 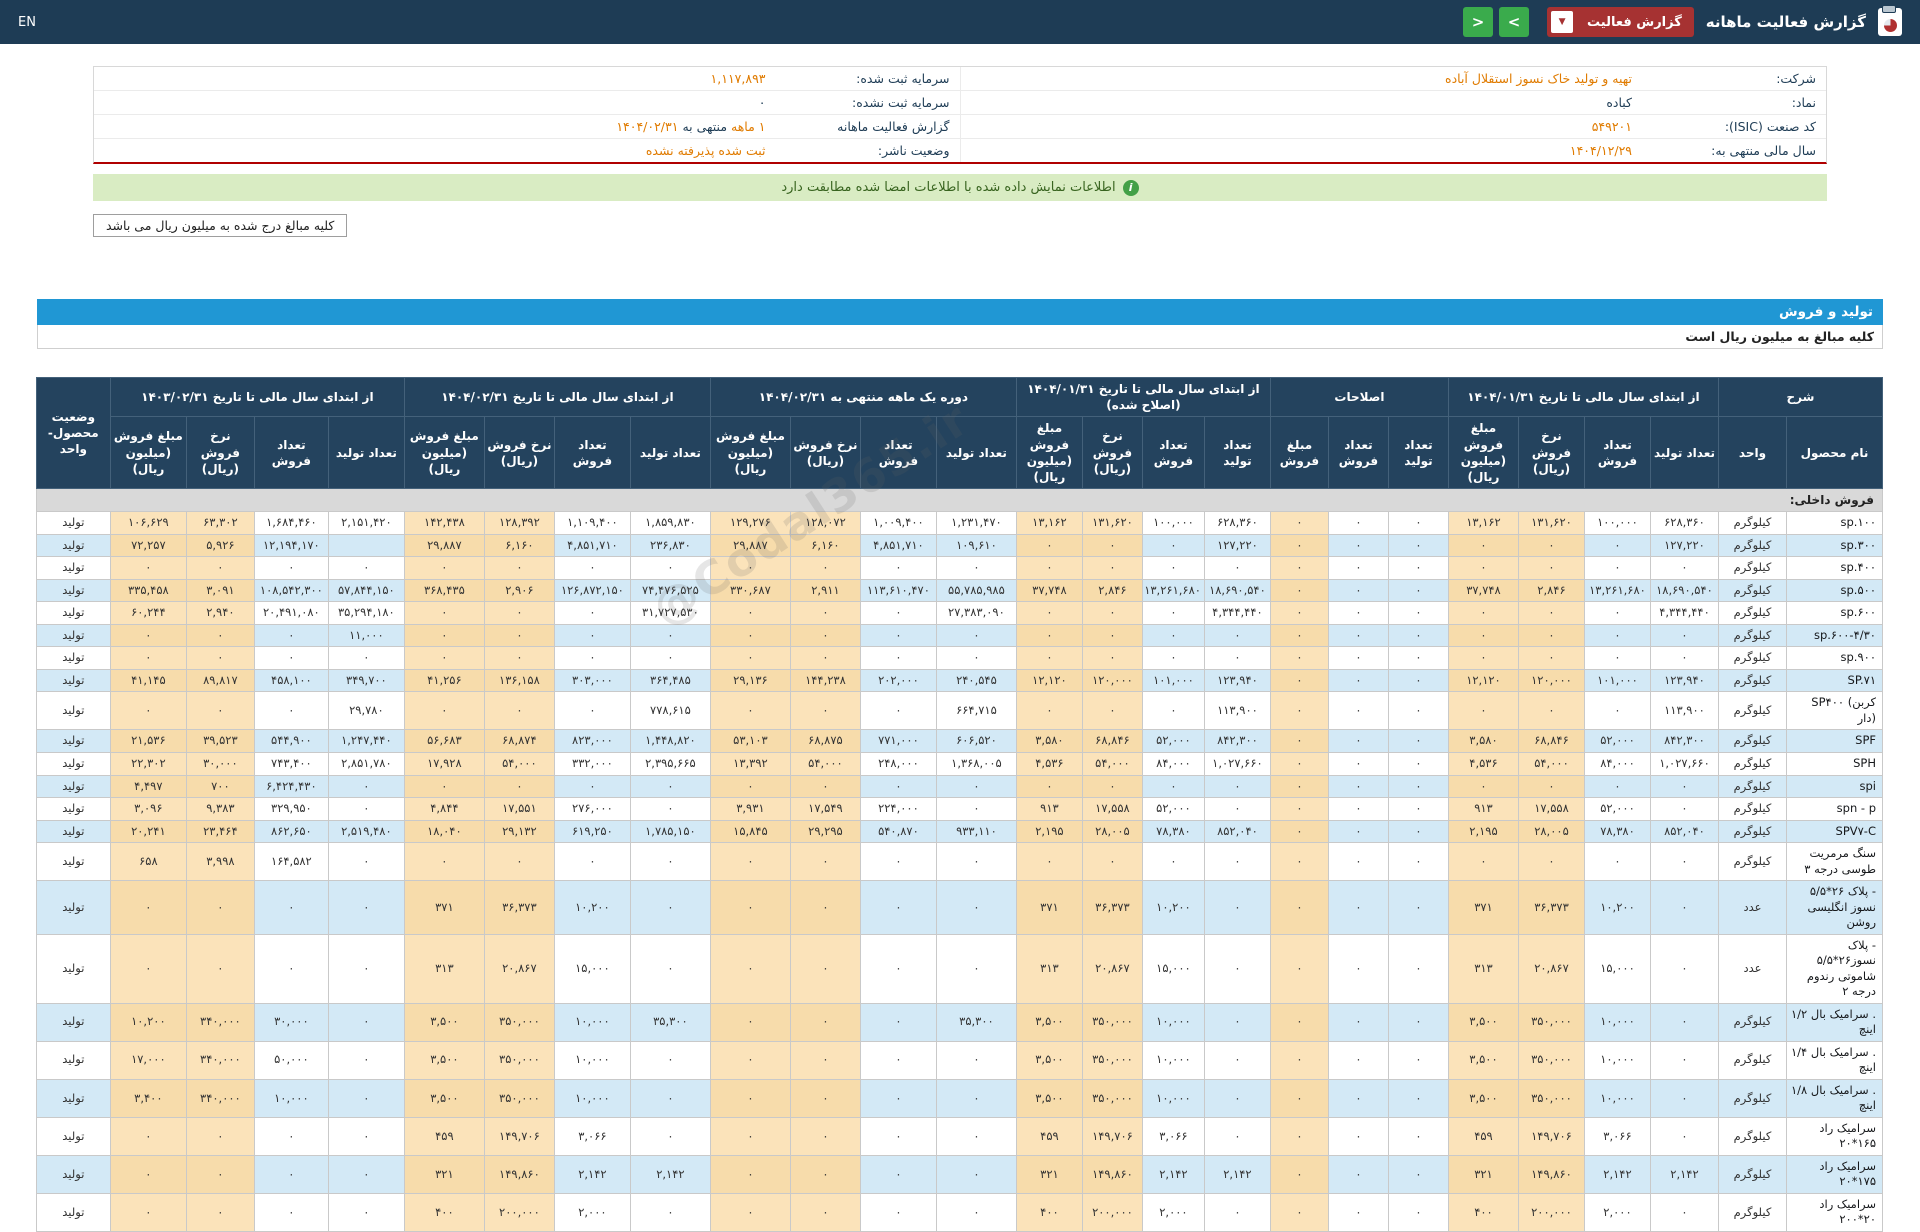 What do you see at coordinates (1112, 968) in the screenshot?
I see `cell-value: ۲۰,۸۶۷` at bounding box center [1112, 968].